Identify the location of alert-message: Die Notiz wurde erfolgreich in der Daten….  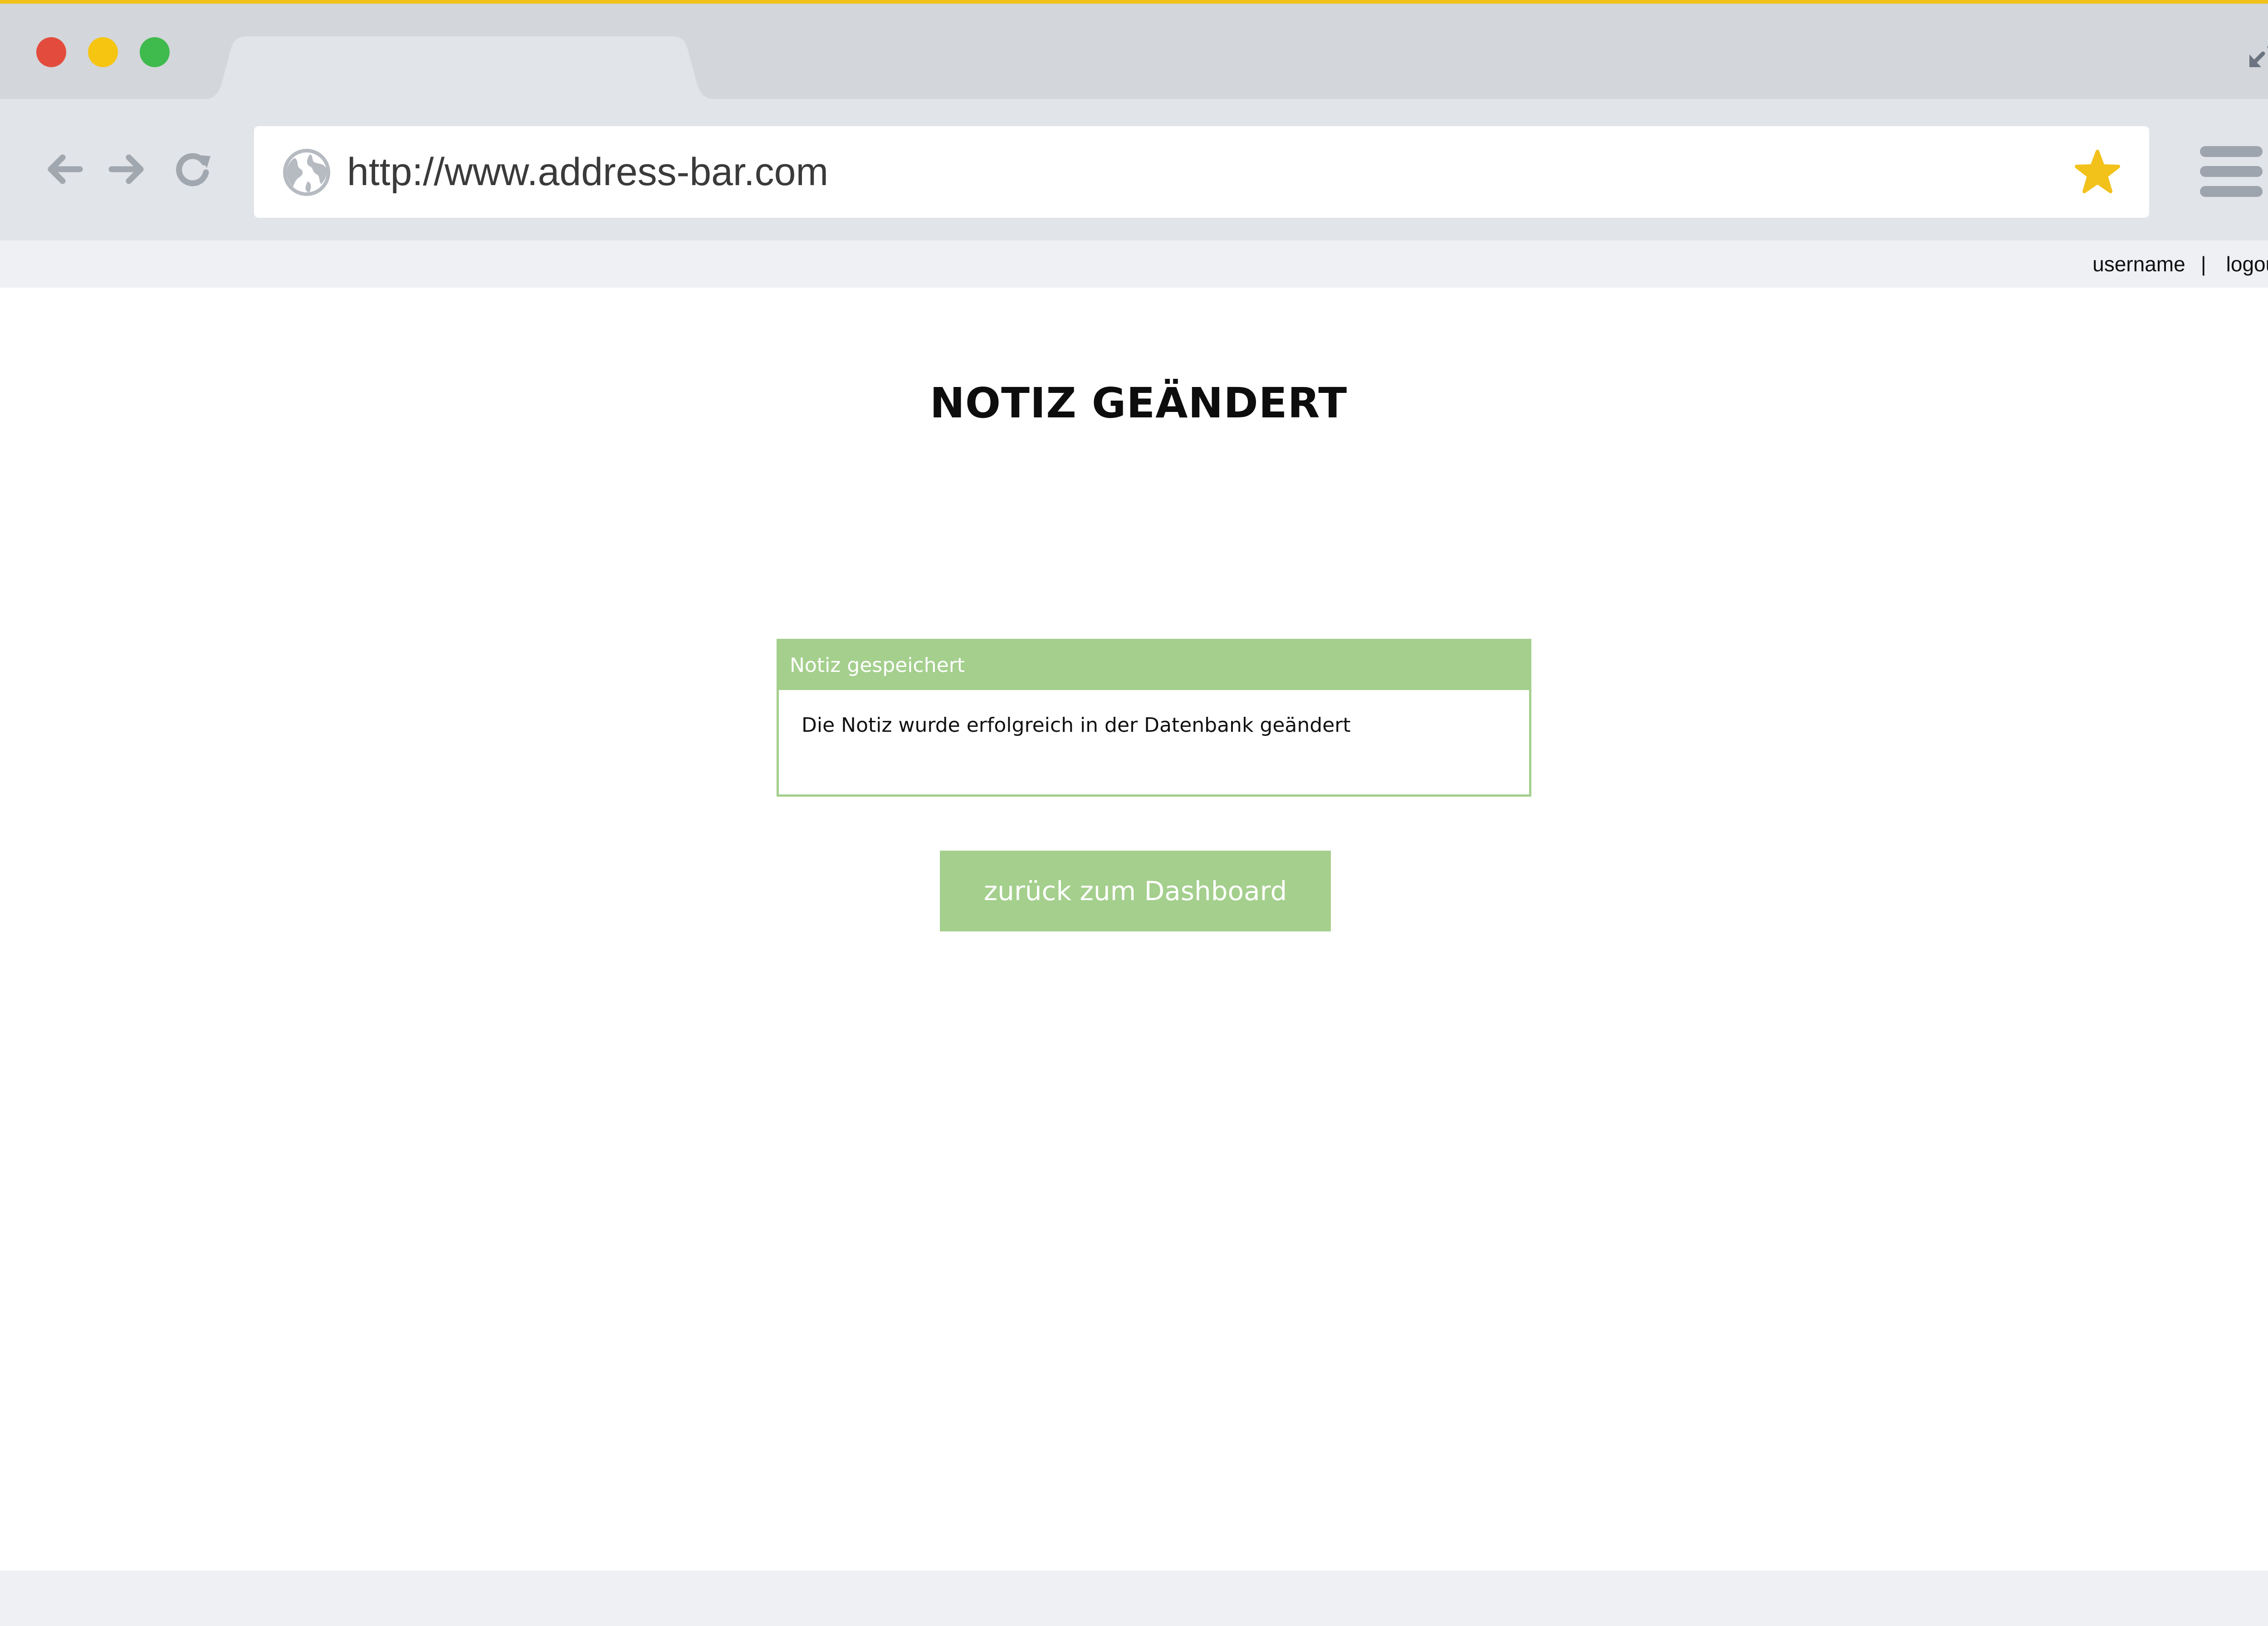
(1077, 725).